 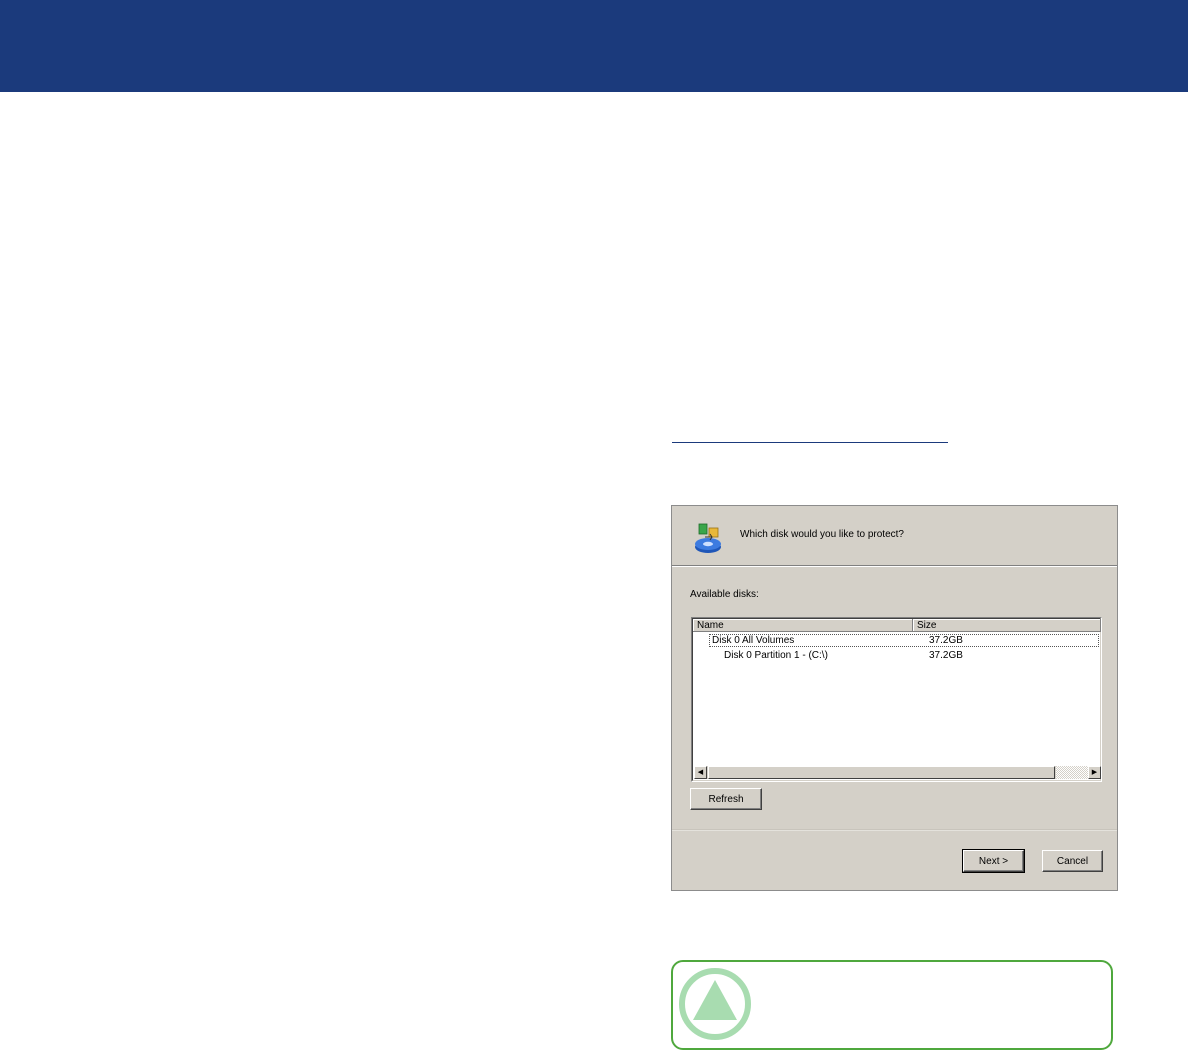 What do you see at coordinates (1072, 772) in the screenshot?
I see `scroll-track` at bounding box center [1072, 772].